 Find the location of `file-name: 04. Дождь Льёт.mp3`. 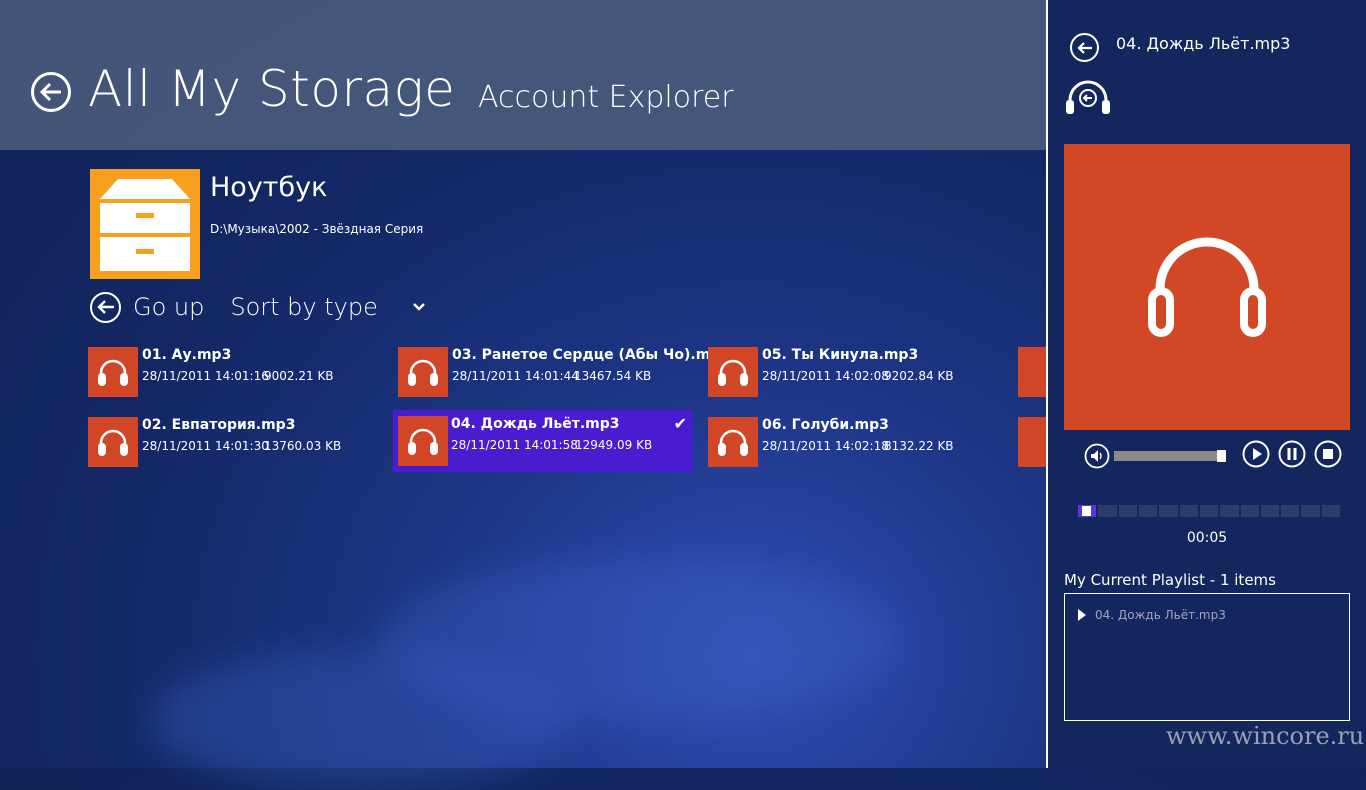

file-name: 04. Дождь Льёт.mp3 is located at coordinates (535, 424).